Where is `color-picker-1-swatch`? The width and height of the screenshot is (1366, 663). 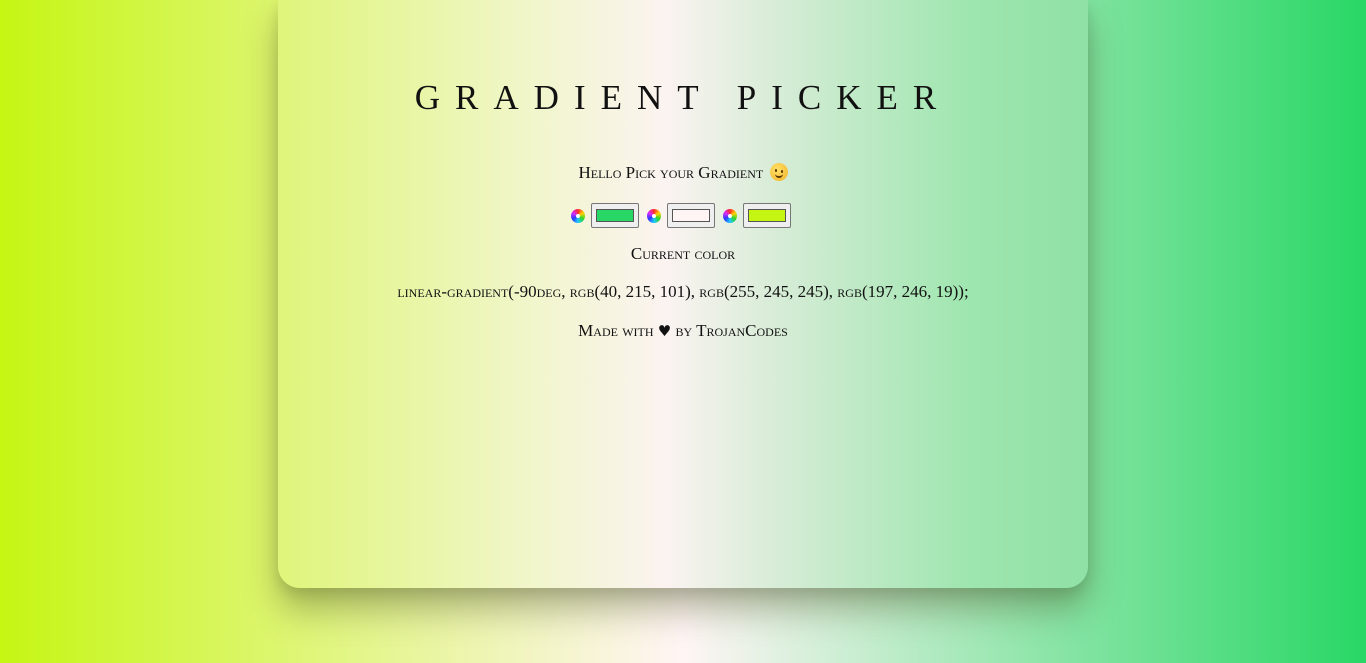
color-picker-1-swatch is located at coordinates (615, 215).